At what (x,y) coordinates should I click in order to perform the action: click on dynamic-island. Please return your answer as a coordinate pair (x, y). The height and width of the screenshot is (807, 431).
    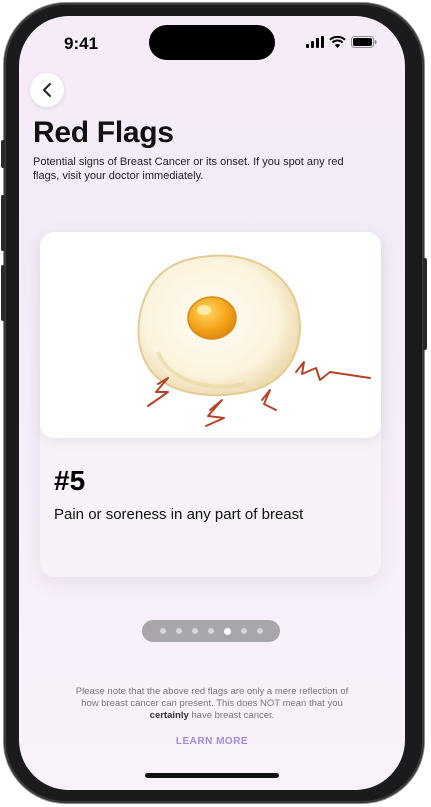
    Looking at the image, I should click on (212, 42).